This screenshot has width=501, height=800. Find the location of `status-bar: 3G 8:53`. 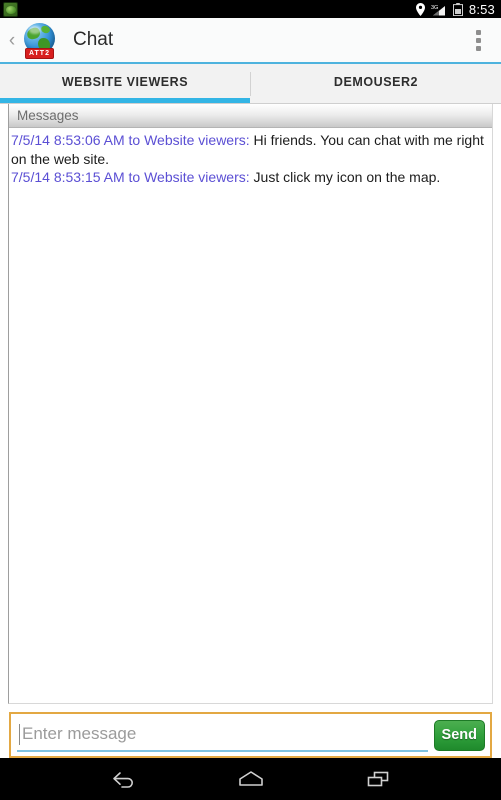

status-bar: 3G 8:53 is located at coordinates (250, 9).